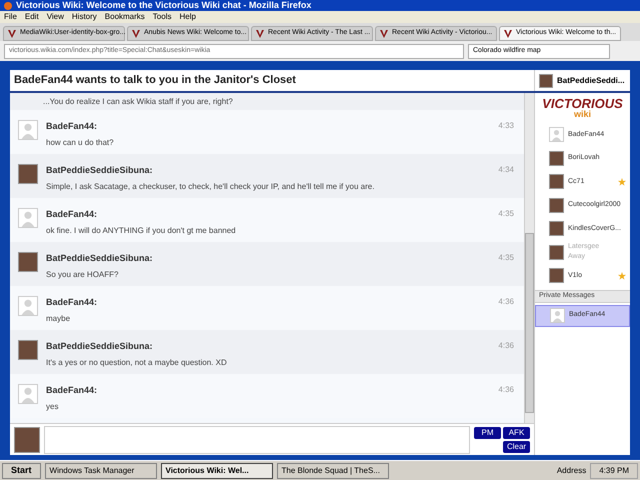  What do you see at coordinates (10, 17) in the screenshot?
I see `menu-item: File` at bounding box center [10, 17].